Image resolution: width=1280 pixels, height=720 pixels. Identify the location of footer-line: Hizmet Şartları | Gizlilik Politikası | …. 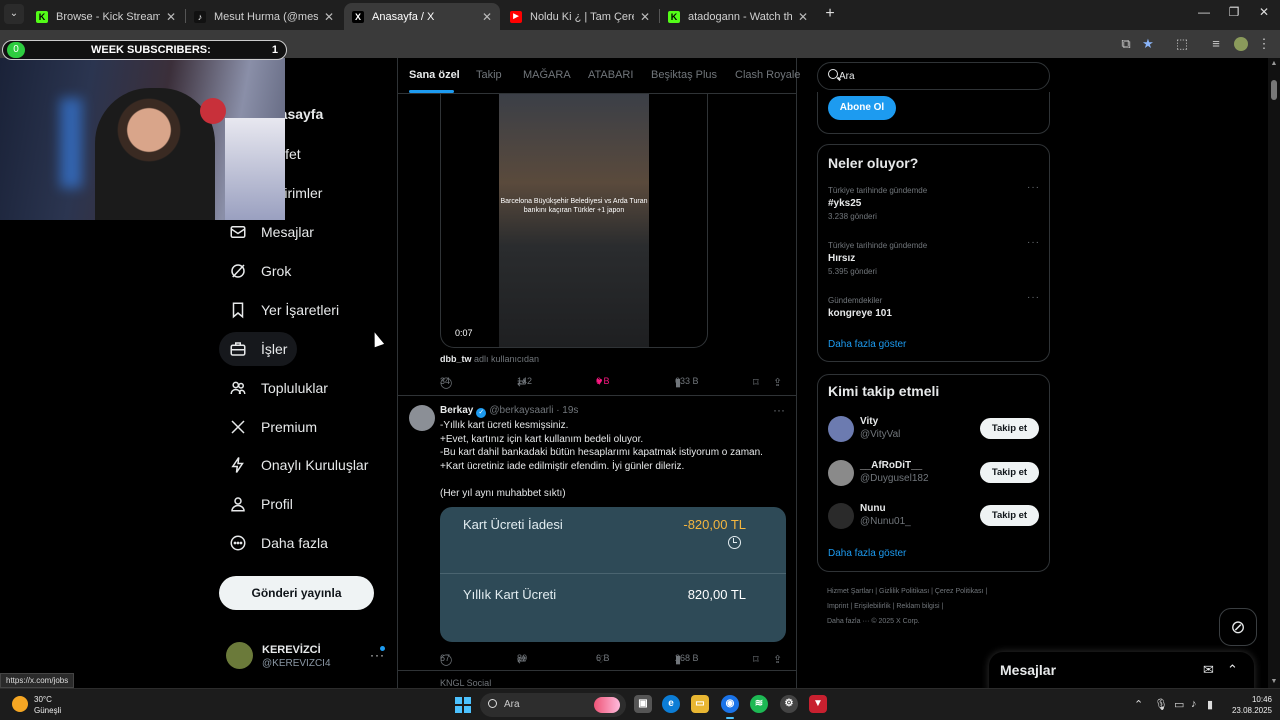
(937, 591).